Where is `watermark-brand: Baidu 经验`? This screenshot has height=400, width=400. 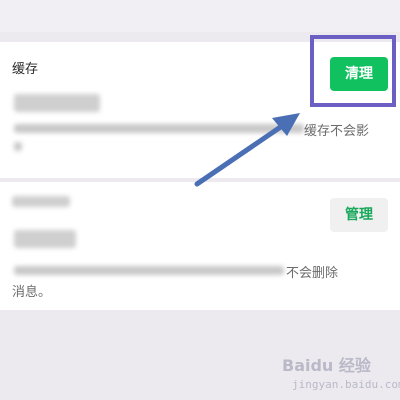
watermark-brand: Baidu 经验 is located at coordinates (326, 365).